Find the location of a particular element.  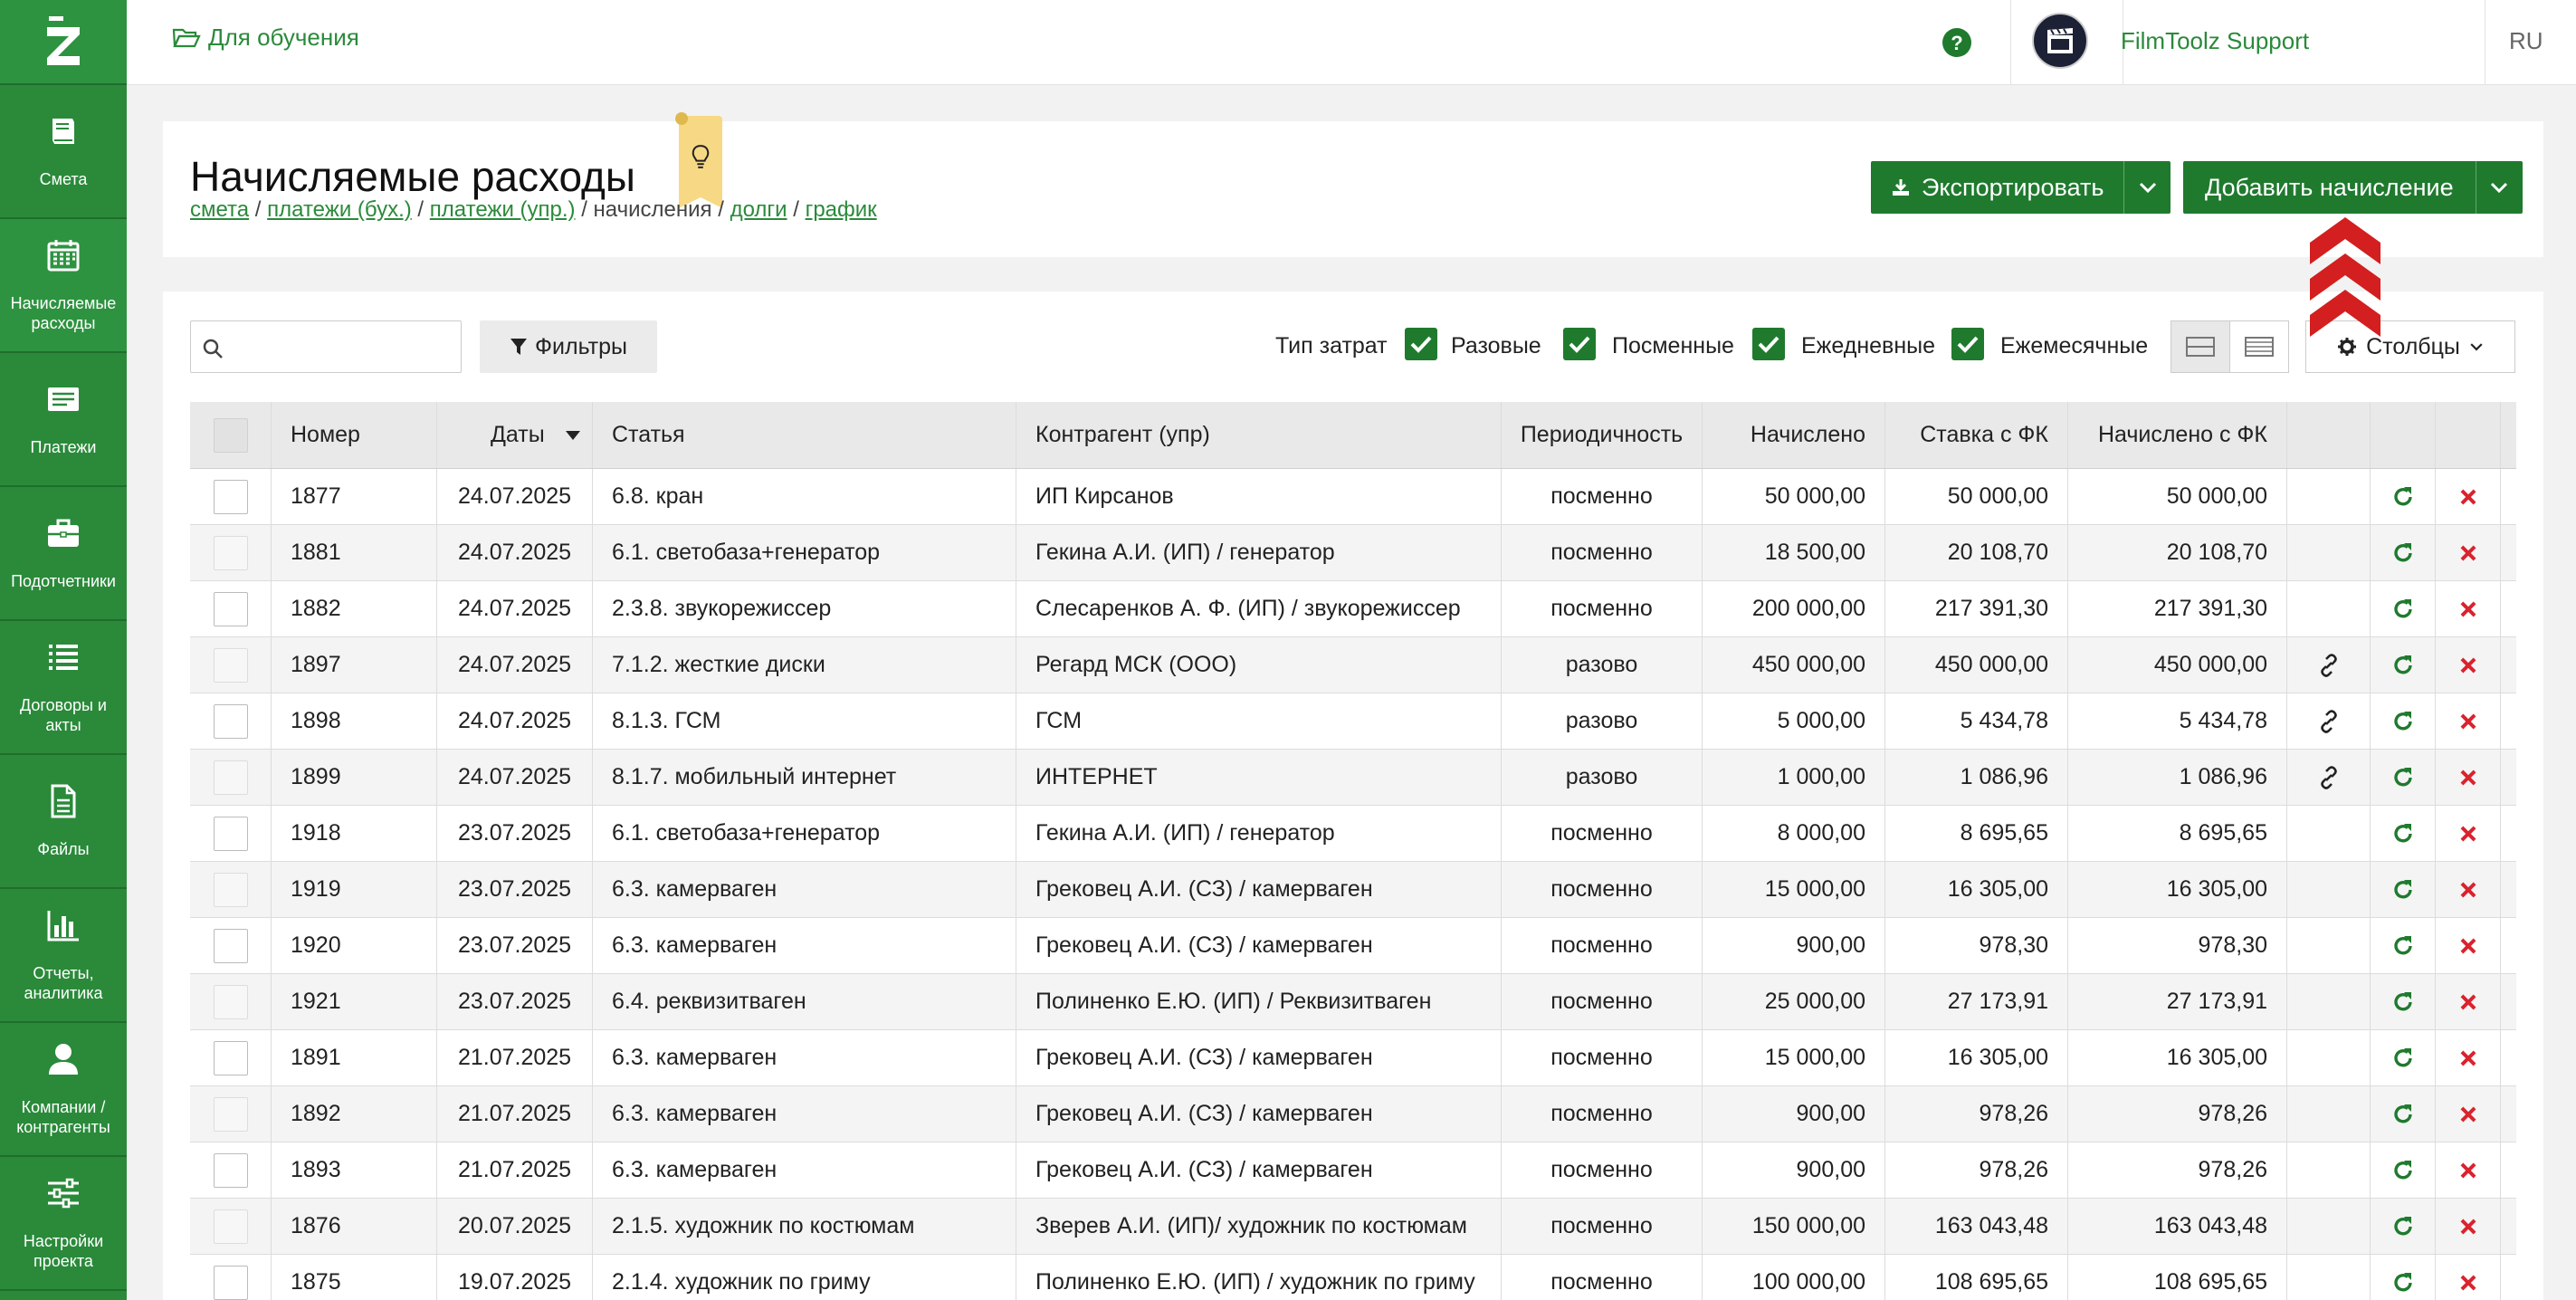

view-compact-button is located at coordinates (2200, 346).